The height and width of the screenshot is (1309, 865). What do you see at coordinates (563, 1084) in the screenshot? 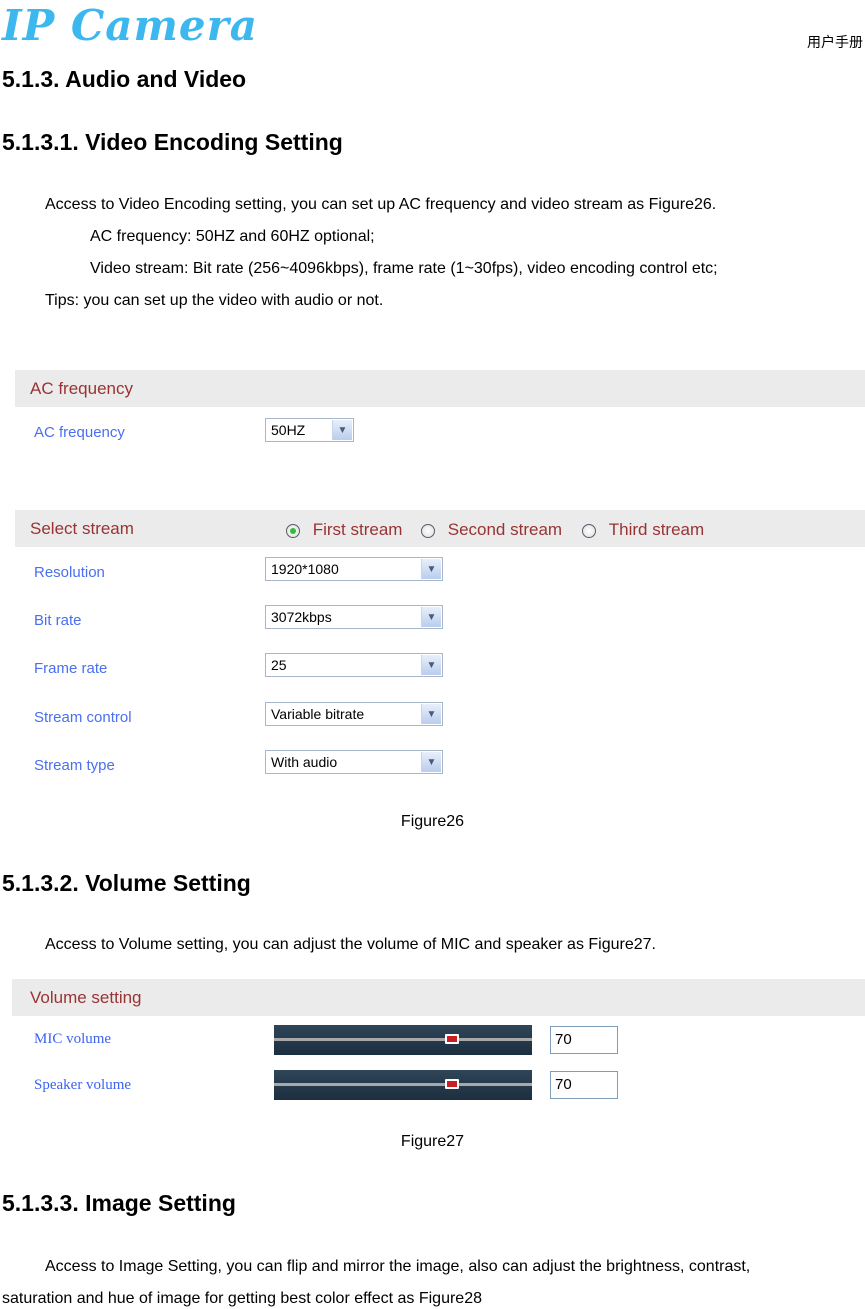
I see `speaker-volume-value: 70` at bounding box center [563, 1084].